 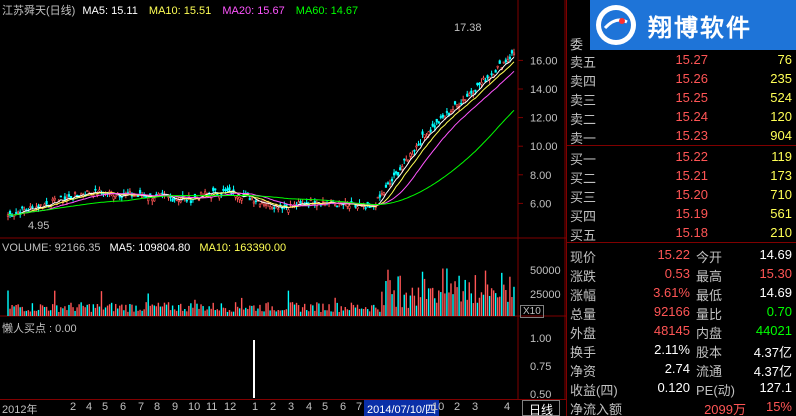 What do you see at coordinates (672, 349) in the screenshot?
I see `quote-value: 2.11%` at bounding box center [672, 349].